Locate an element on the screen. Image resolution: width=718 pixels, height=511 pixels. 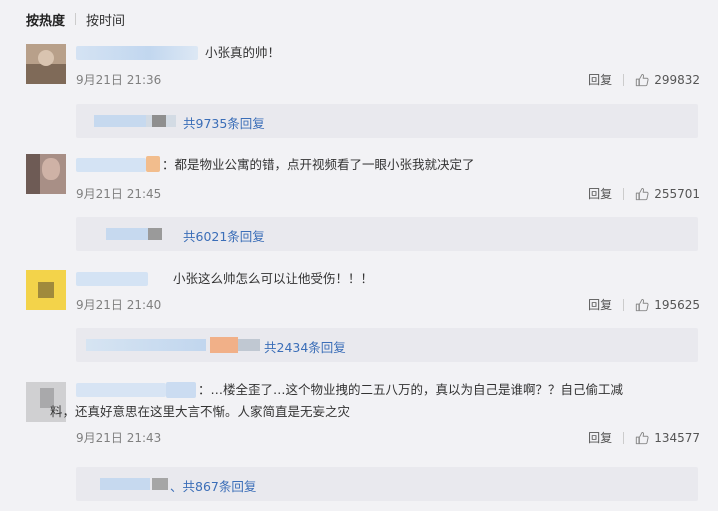
comment-actions: 回复 195625 is located at coordinates (644, 304).